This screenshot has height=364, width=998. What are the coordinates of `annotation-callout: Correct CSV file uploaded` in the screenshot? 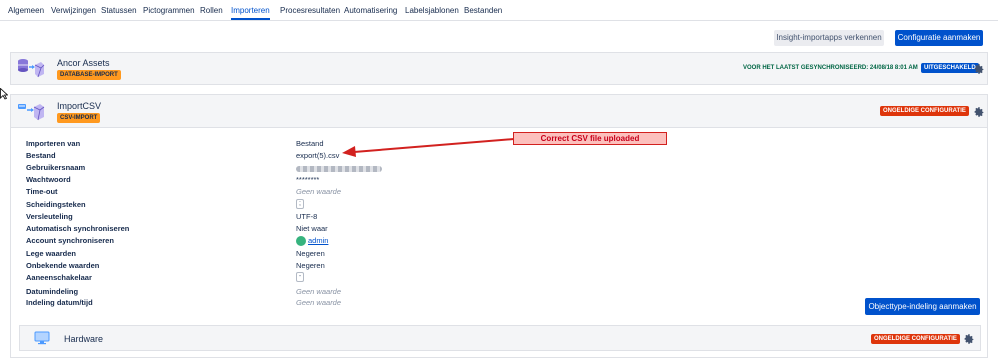 It's located at (590, 138).